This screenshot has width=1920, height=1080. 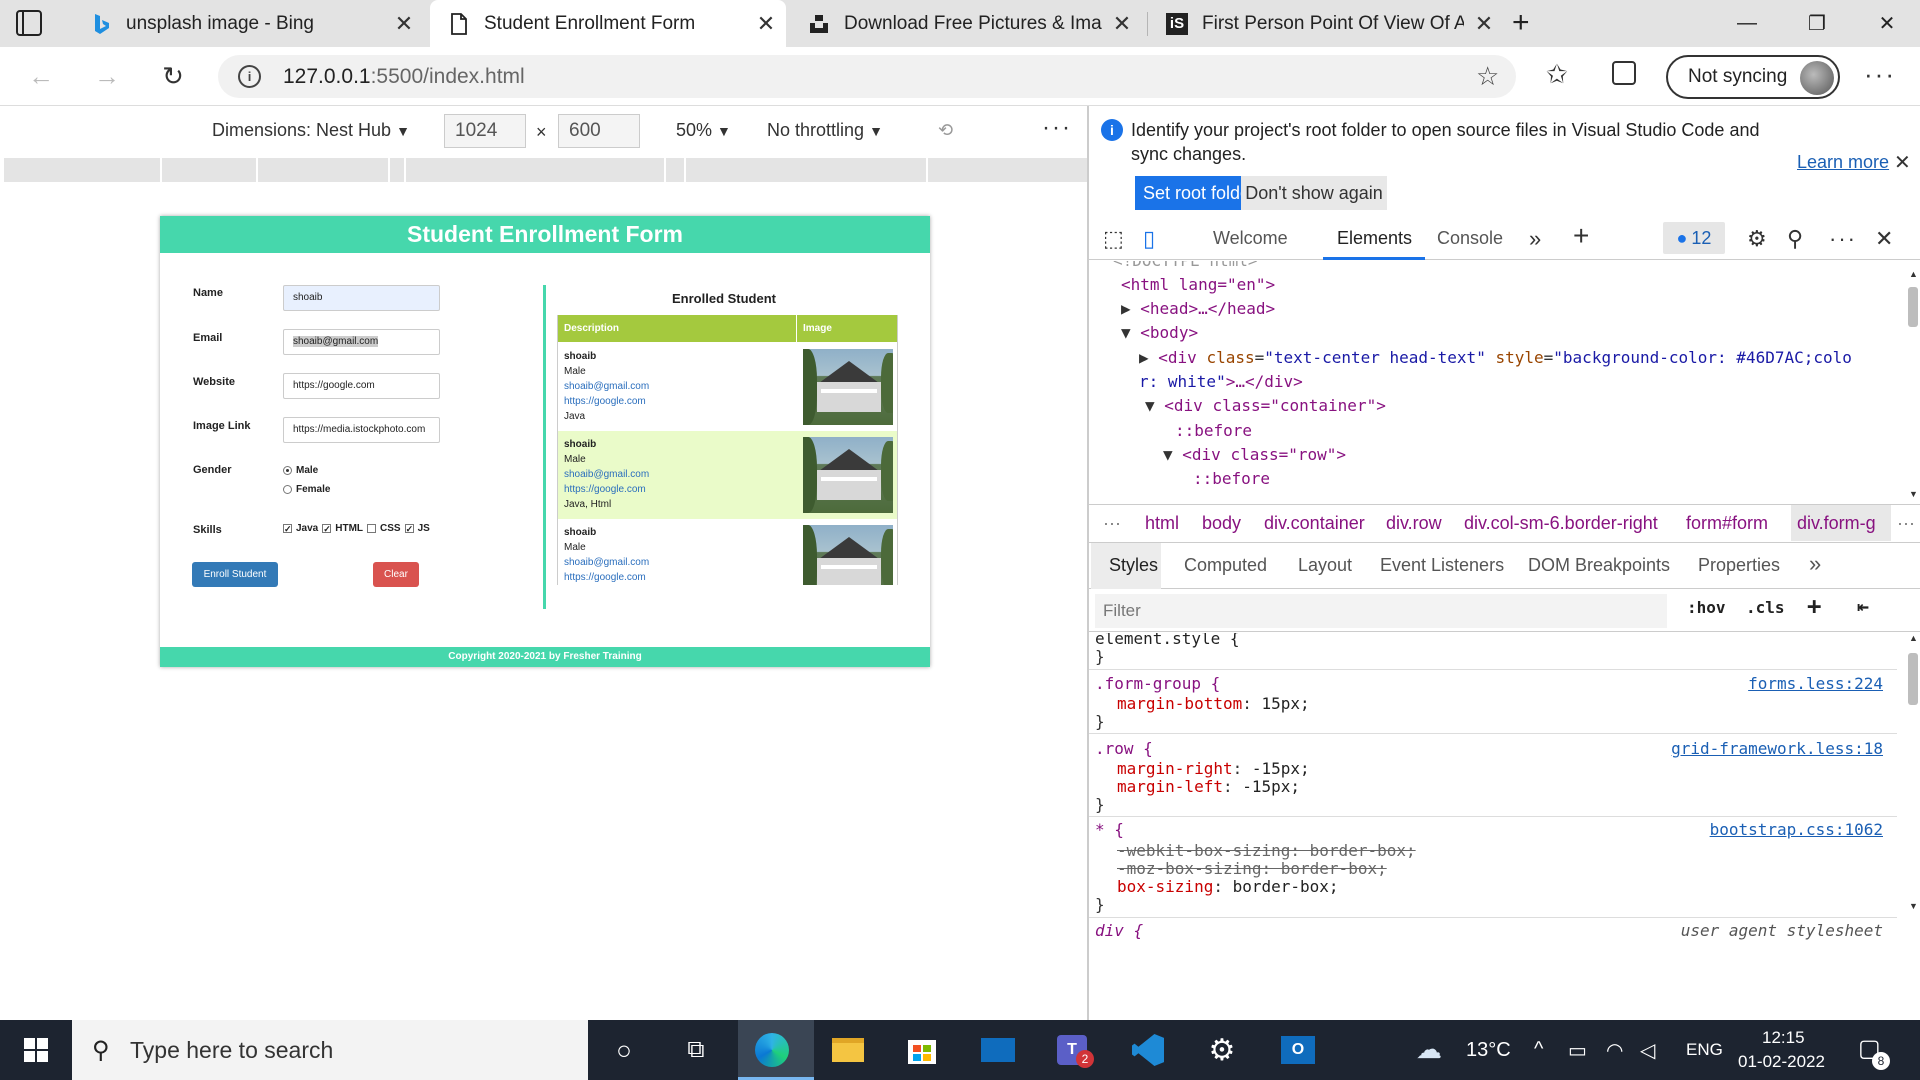 What do you see at coordinates (1753, 77) in the screenshot?
I see `profile-sync-button: Not syncing` at bounding box center [1753, 77].